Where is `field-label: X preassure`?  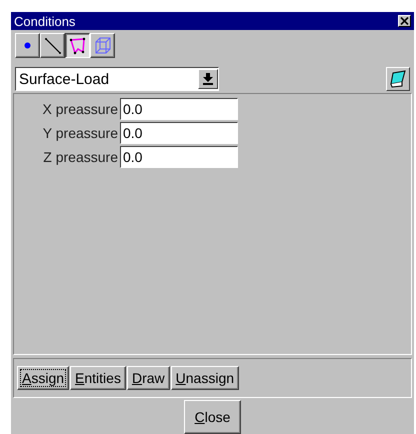 field-label: X preassure is located at coordinates (80, 109).